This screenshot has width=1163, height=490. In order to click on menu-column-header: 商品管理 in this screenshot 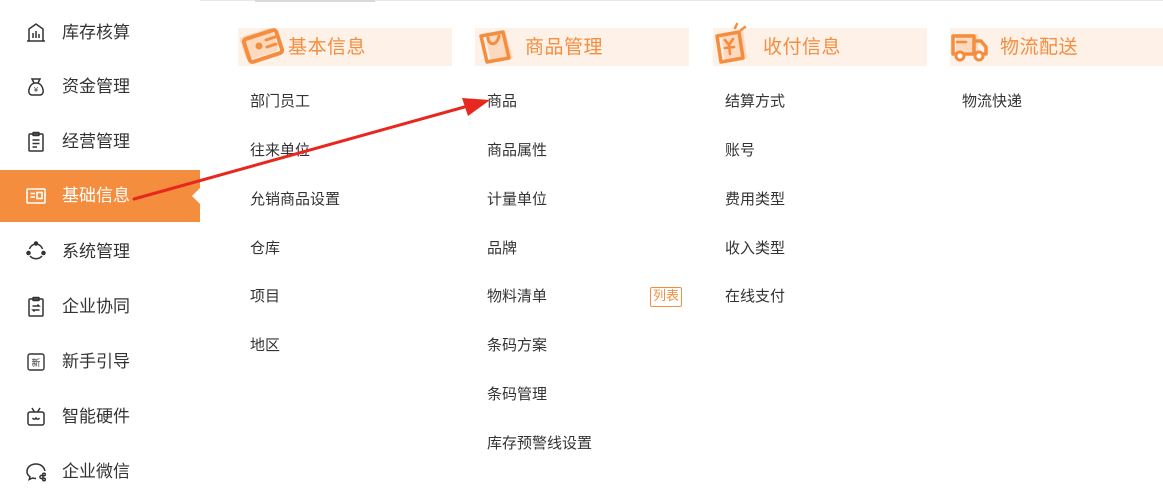, I will do `click(582, 47)`.